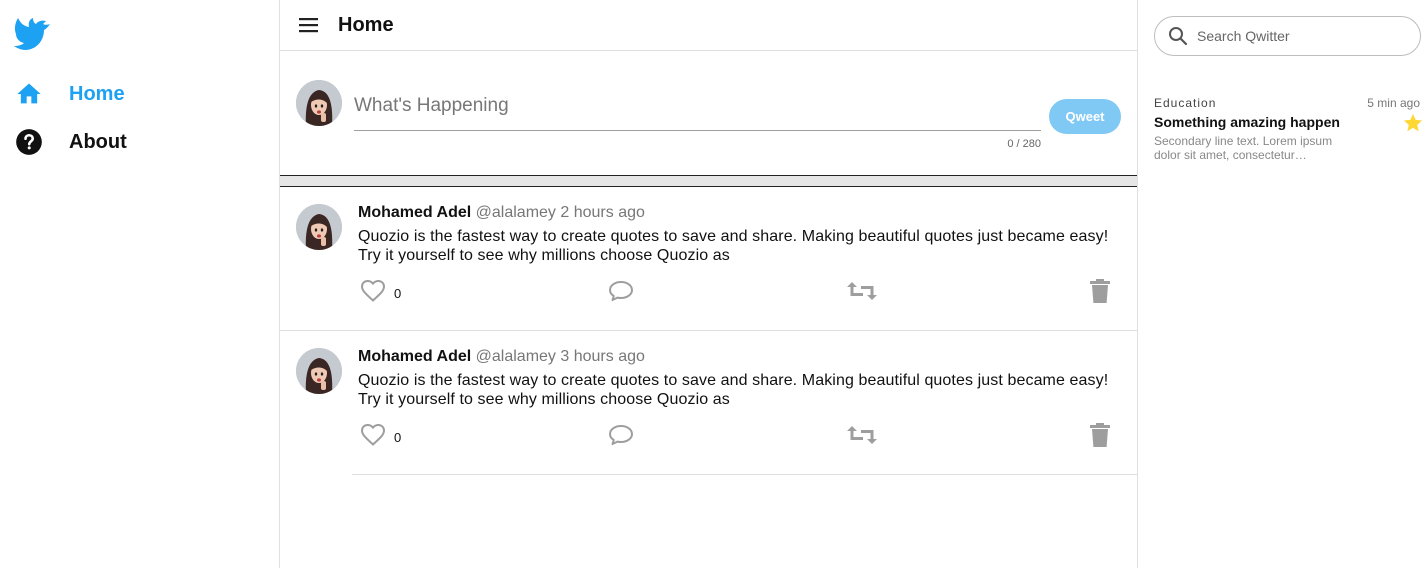  Describe the element at coordinates (697, 109) in the screenshot. I see `compose-input` at that location.